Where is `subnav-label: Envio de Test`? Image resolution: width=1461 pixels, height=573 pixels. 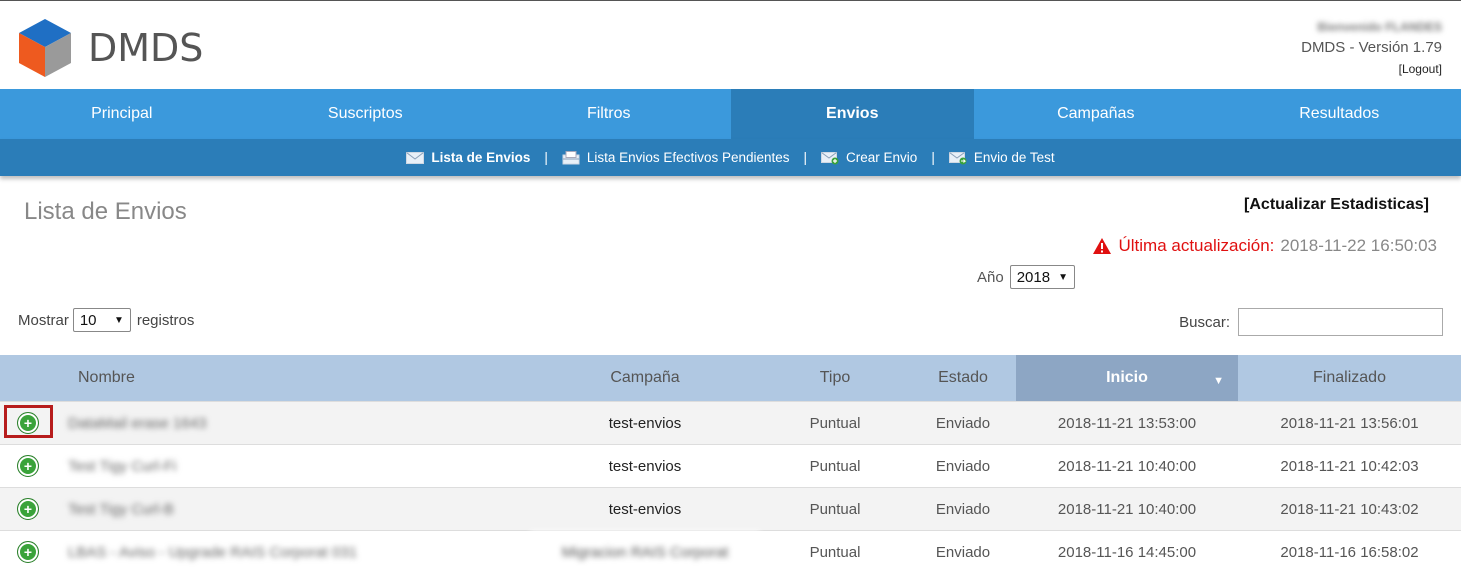 subnav-label: Envio de Test is located at coordinates (1014, 157).